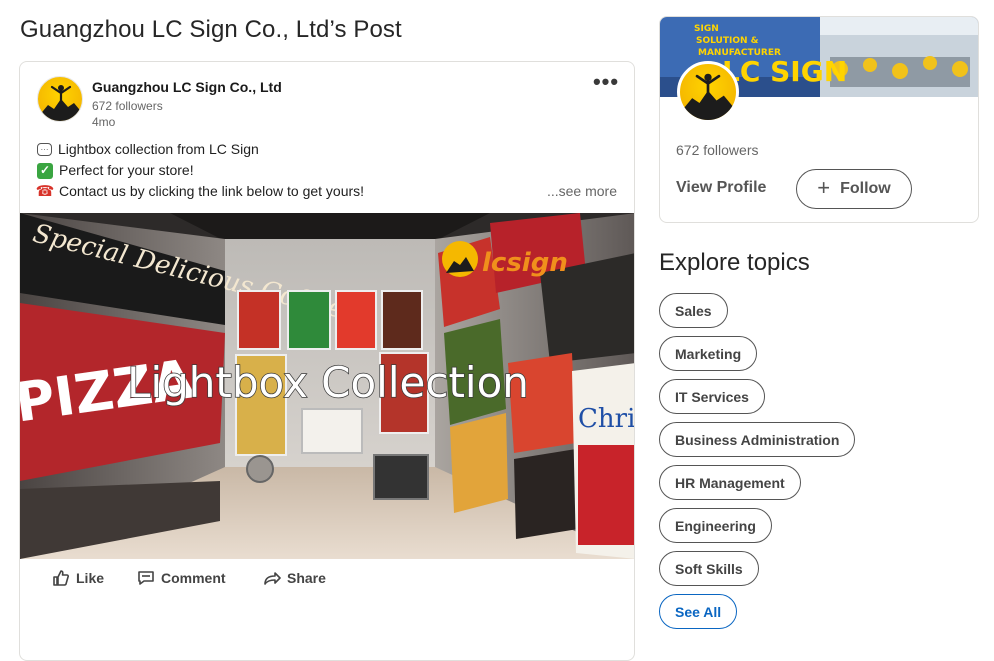 This screenshot has width=994, height=661. Describe the element at coordinates (582, 191) in the screenshot. I see `see-more-link: ...see more` at that location.